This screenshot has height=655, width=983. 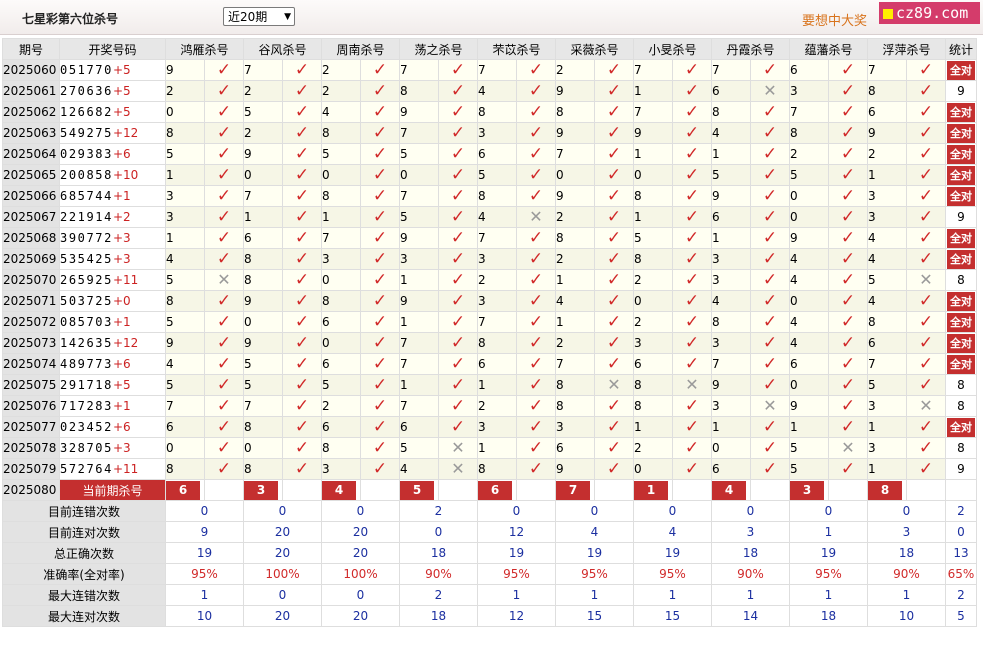 I want to click on kill-number-cell: 0, so click(x=575, y=175).